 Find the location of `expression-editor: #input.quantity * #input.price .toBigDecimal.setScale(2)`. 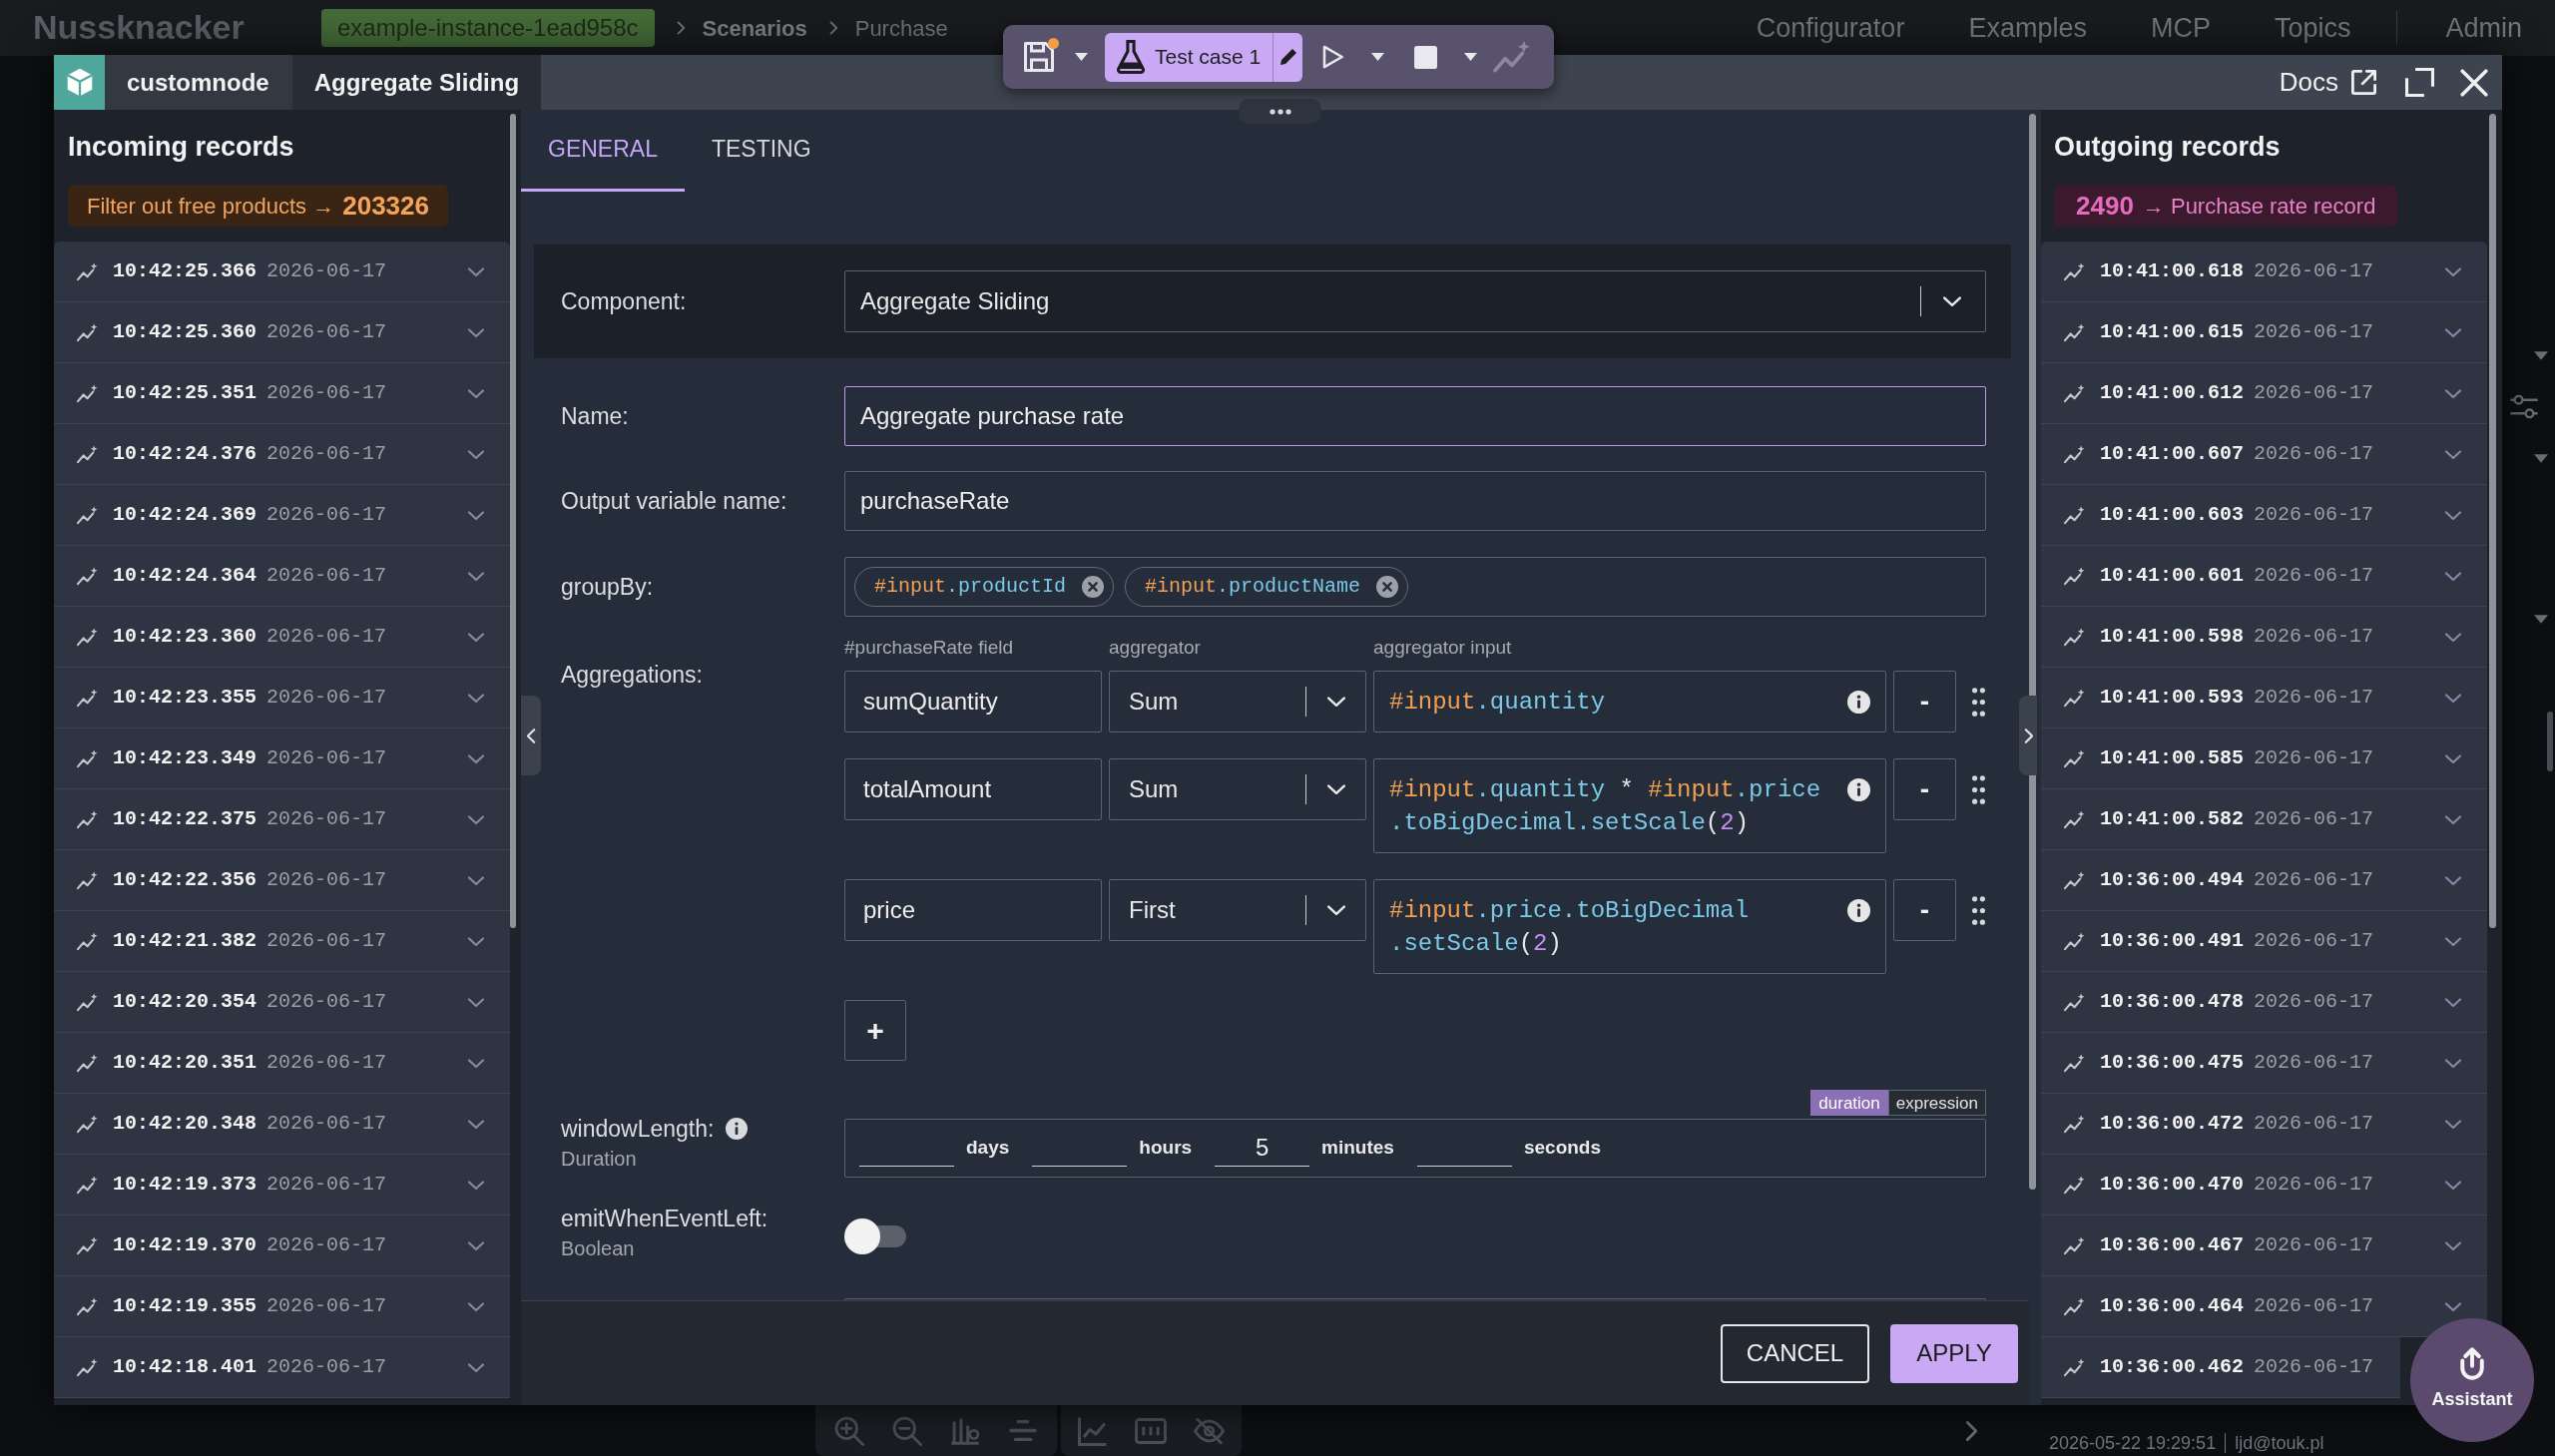

expression-editor: #input.quantity * #input.price .toBigDecimal.setScale(2) is located at coordinates (1629, 805).